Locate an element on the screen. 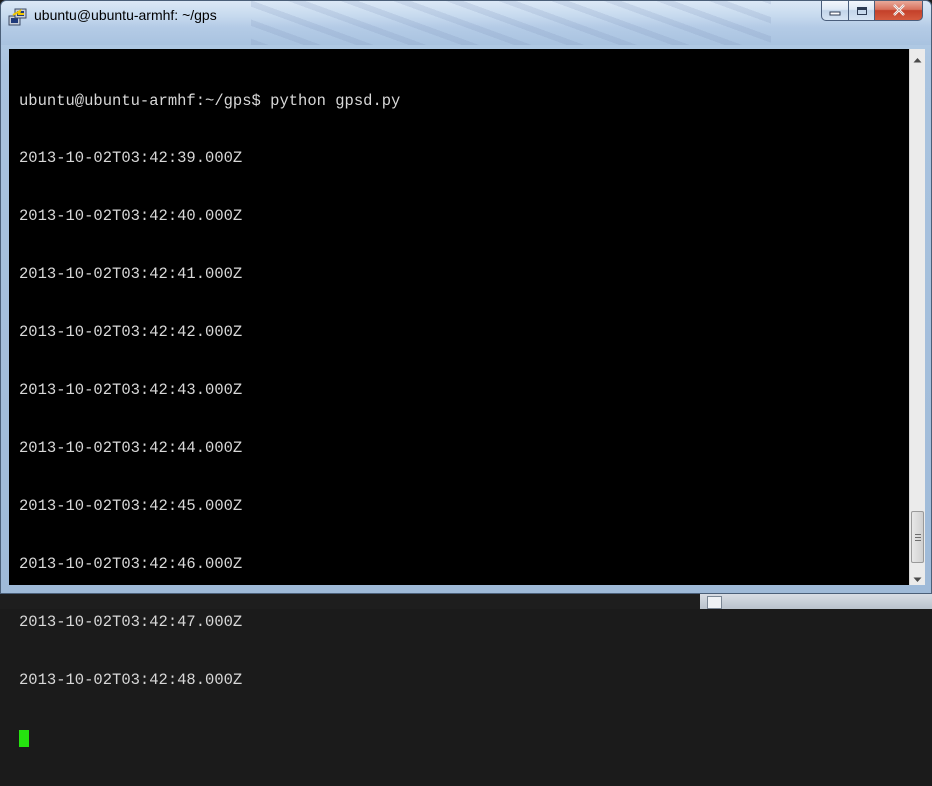  putty-icon is located at coordinates (18, 17).